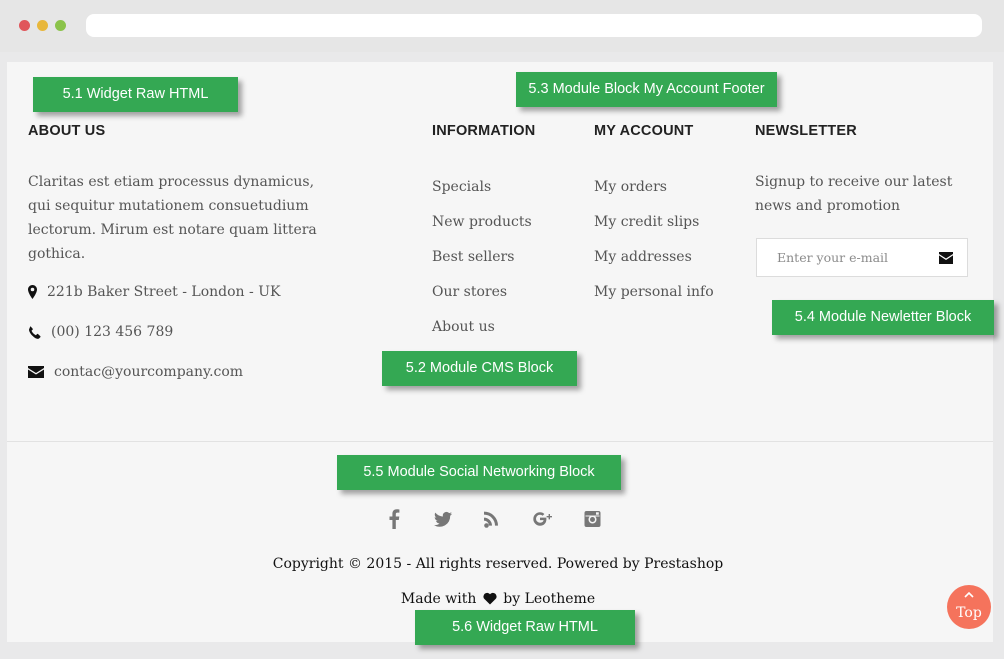 The height and width of the screenshot is (659, 1004). Describe the element at coordinates (654, 192) in the screenshot. I see `account-link-orders: My orders` at that location.